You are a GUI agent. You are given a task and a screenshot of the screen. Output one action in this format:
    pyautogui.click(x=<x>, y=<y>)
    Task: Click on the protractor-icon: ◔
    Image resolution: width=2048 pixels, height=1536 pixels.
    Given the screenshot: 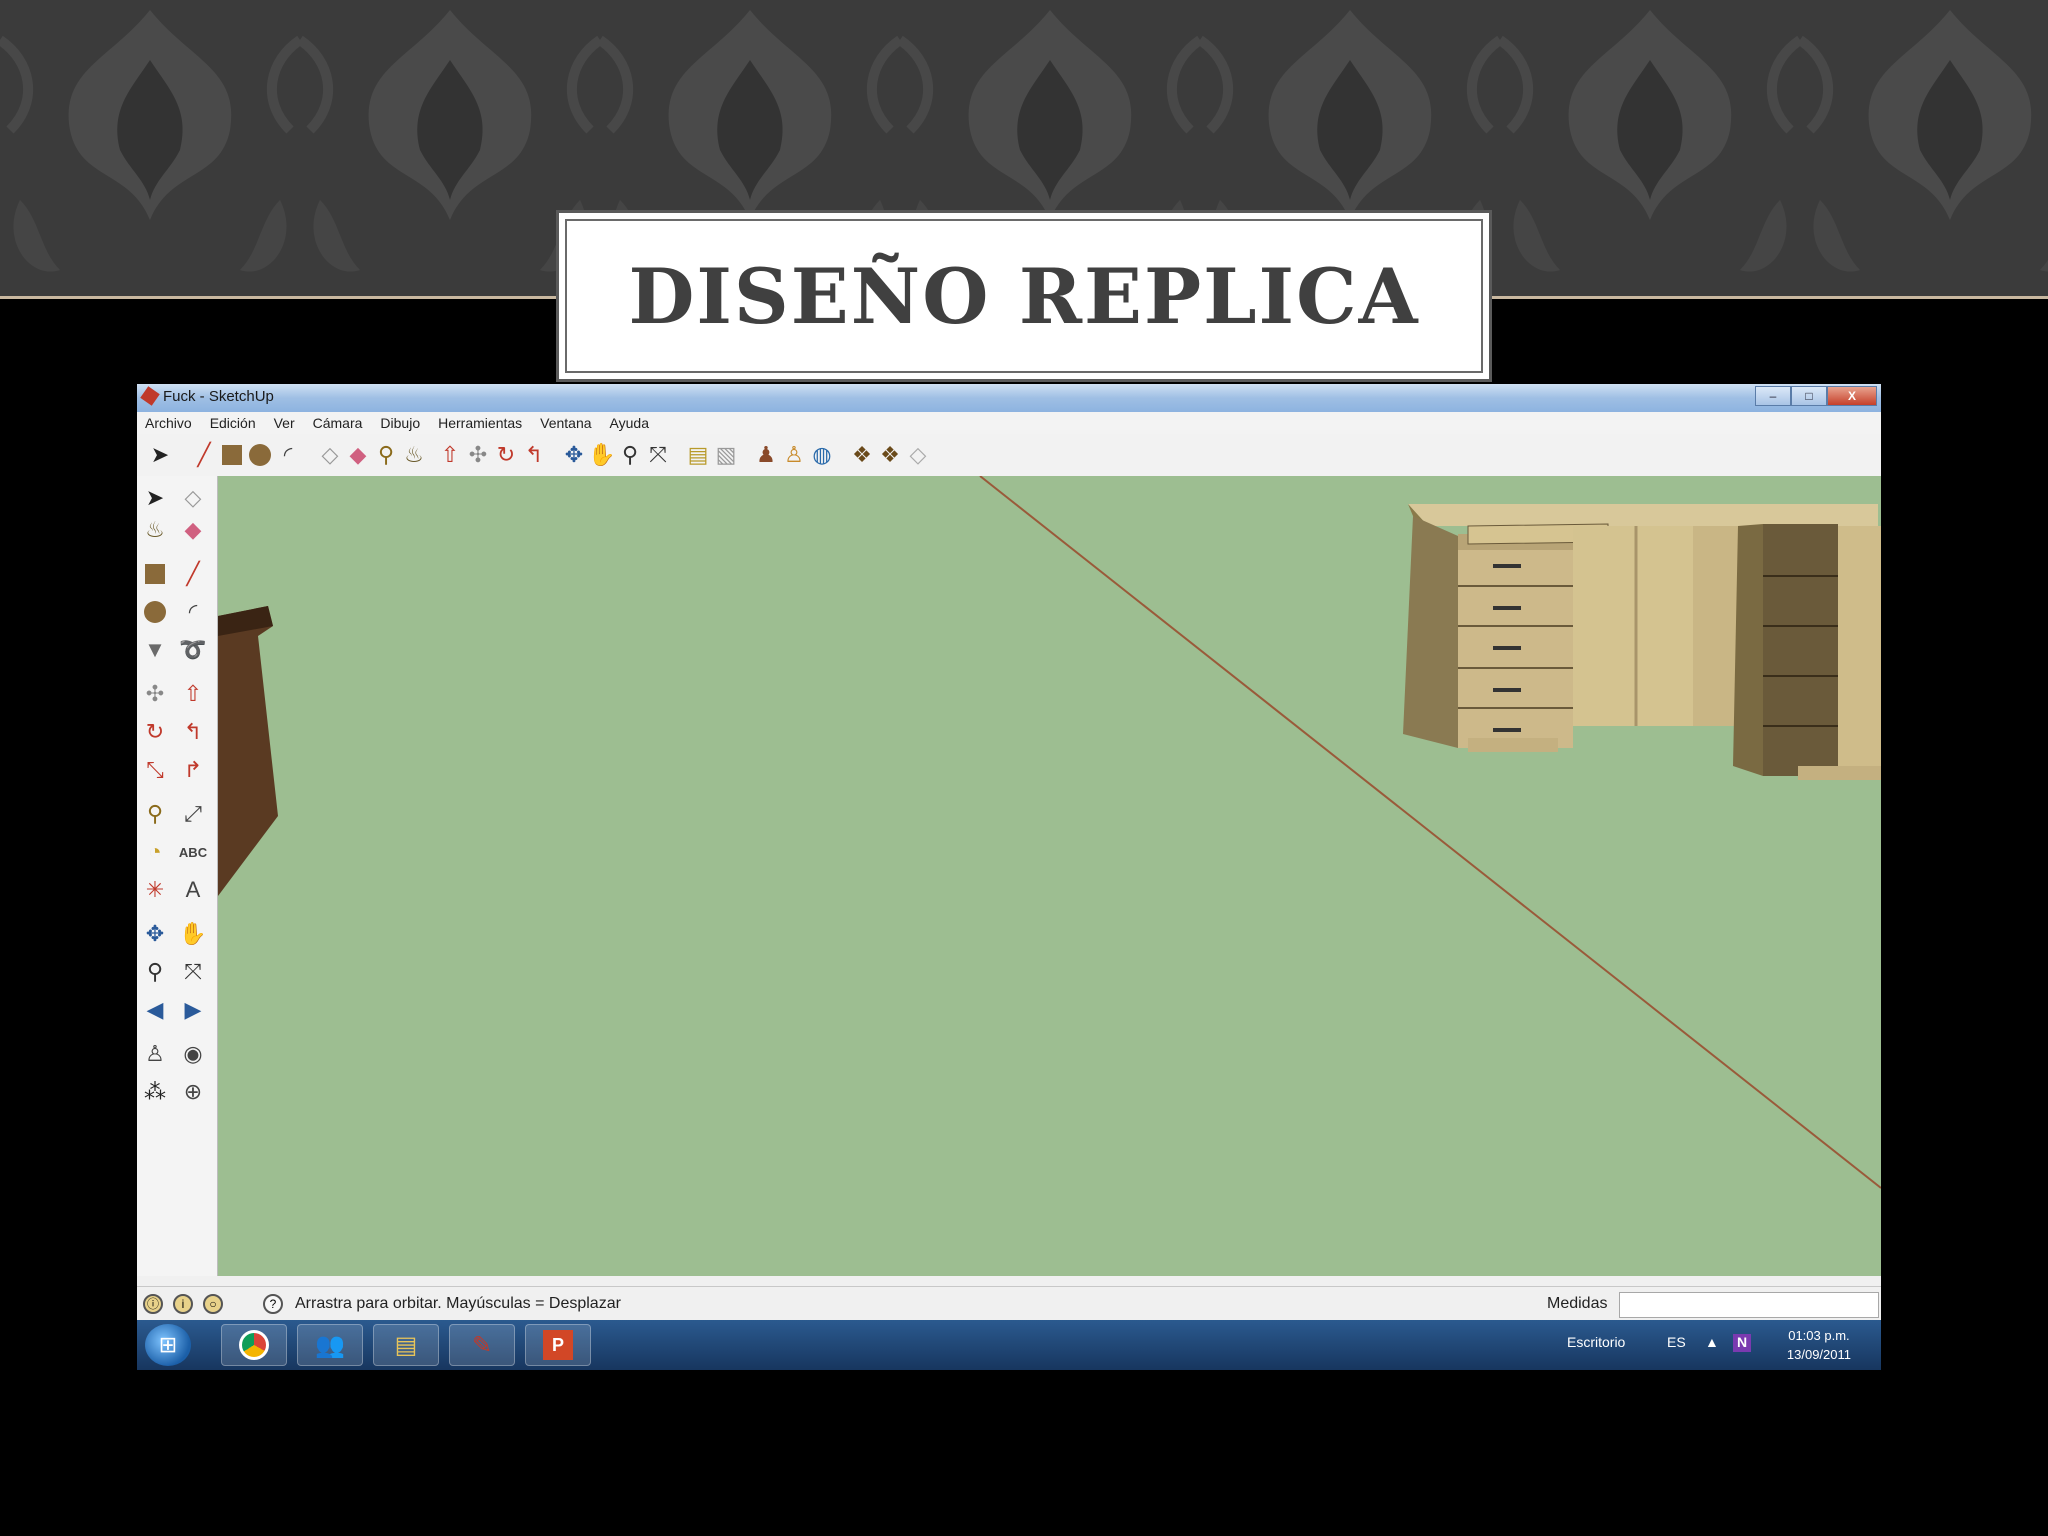 What is the action you would take?
    pyautogui.click(x=155, y=852)
    